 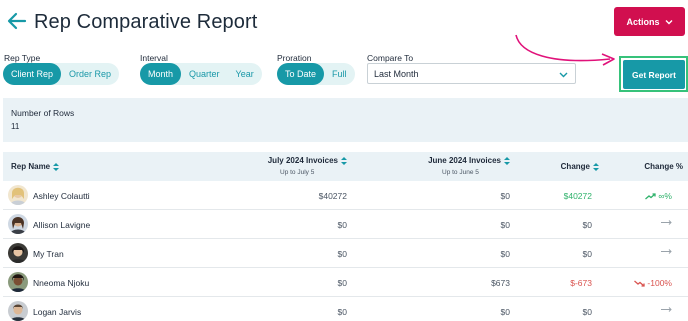 I want to click on table-row: Allison Lavigne $0 $0 $0, so click(x=345, y=224).